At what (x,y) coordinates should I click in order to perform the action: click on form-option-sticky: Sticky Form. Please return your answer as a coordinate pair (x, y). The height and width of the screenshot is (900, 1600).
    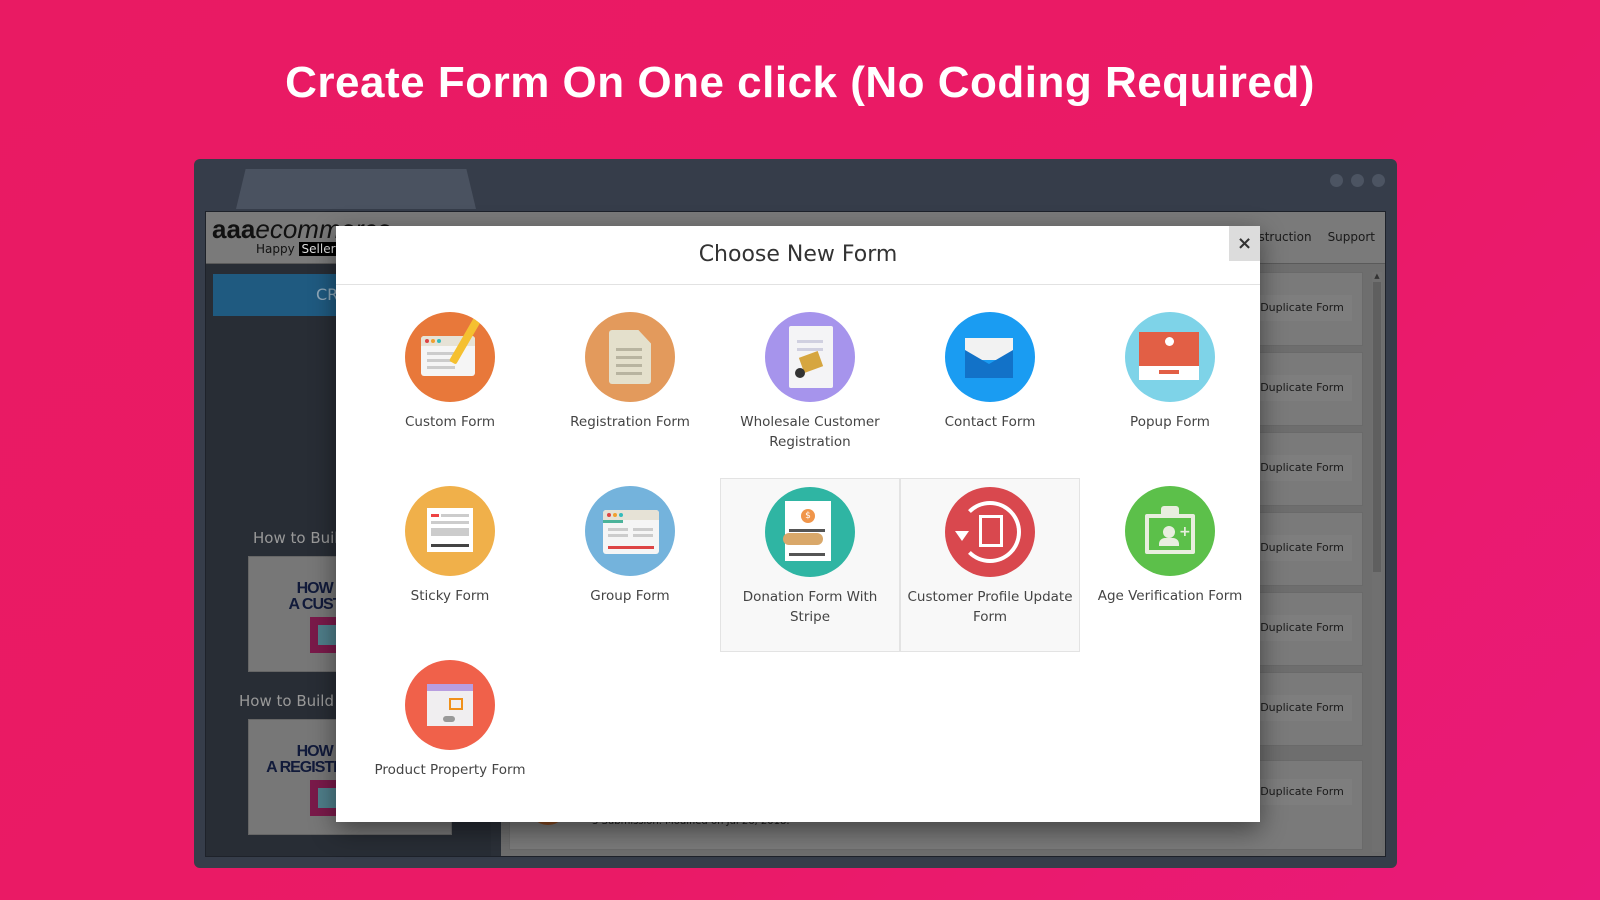
    Looking at the image, I should click on (450, 565).